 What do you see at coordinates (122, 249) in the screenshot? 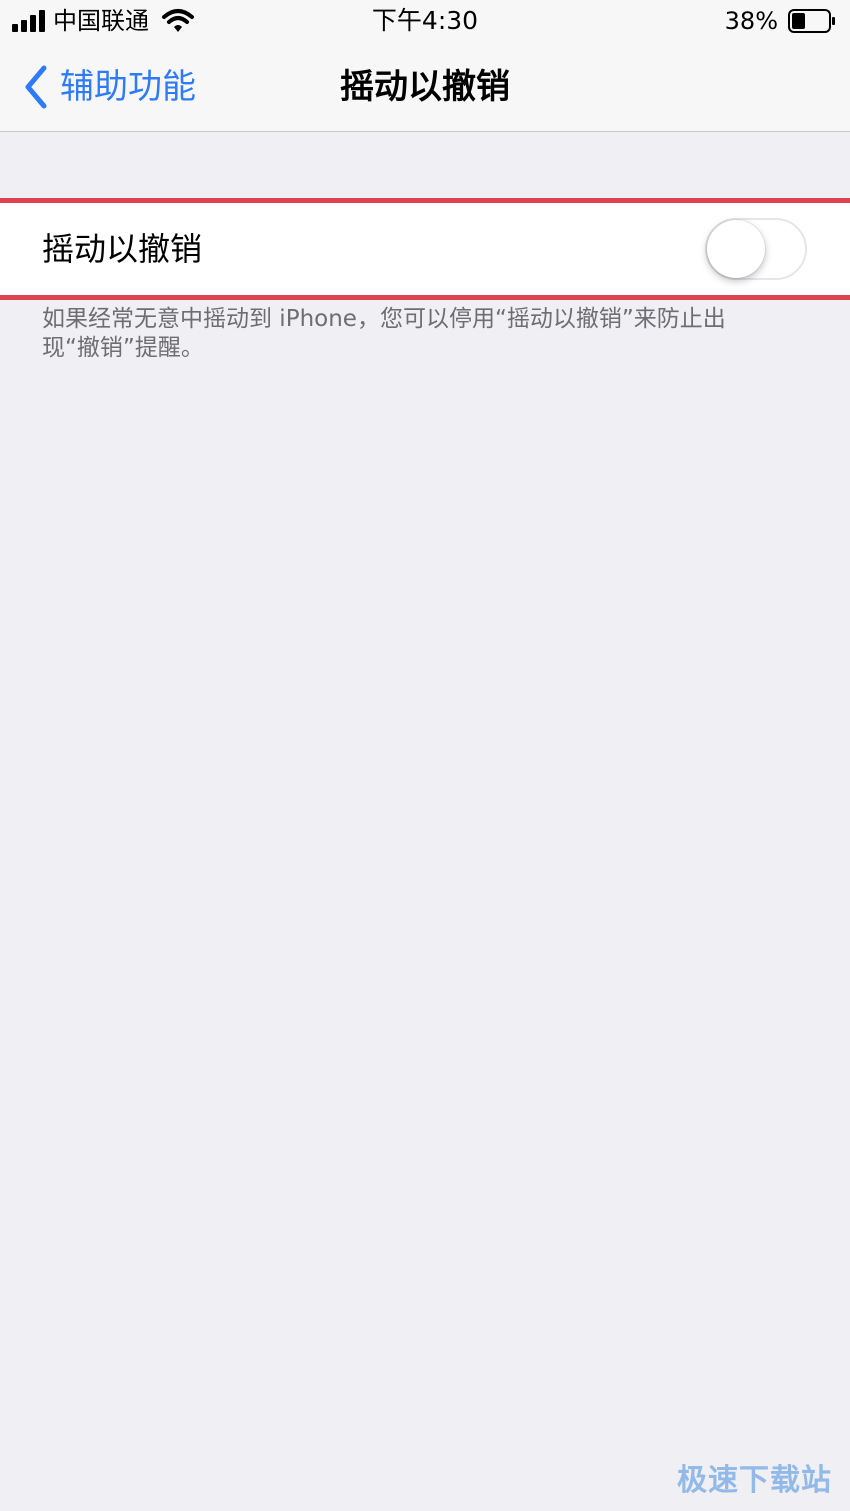
I see `shake-to-undo-label: 摇动以撤销` at bounding box center [122, 249].